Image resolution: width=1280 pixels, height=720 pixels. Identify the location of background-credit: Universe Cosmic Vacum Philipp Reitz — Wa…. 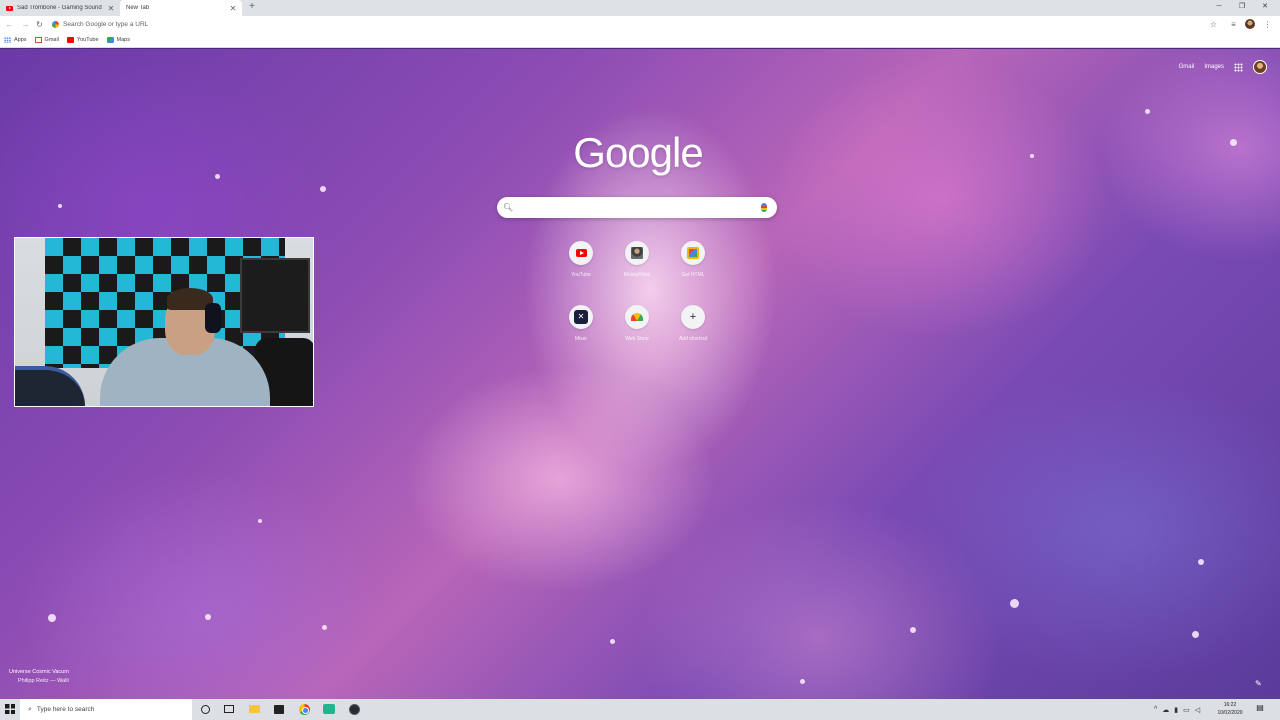
(39, 677).